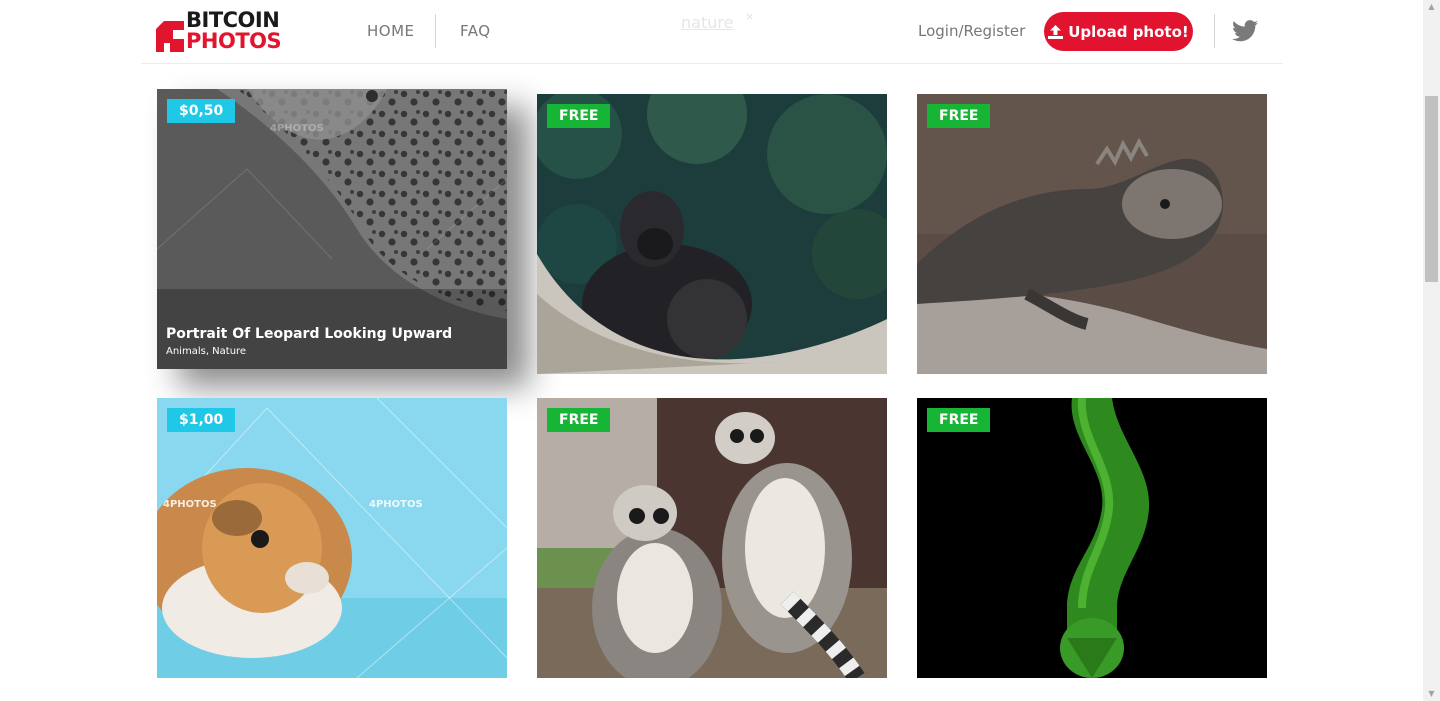 This screenshot has height=701, width=1440. Describe the element at coordinates (1431, 189) in the screenshot. I see `scroll-thumb` at that location.